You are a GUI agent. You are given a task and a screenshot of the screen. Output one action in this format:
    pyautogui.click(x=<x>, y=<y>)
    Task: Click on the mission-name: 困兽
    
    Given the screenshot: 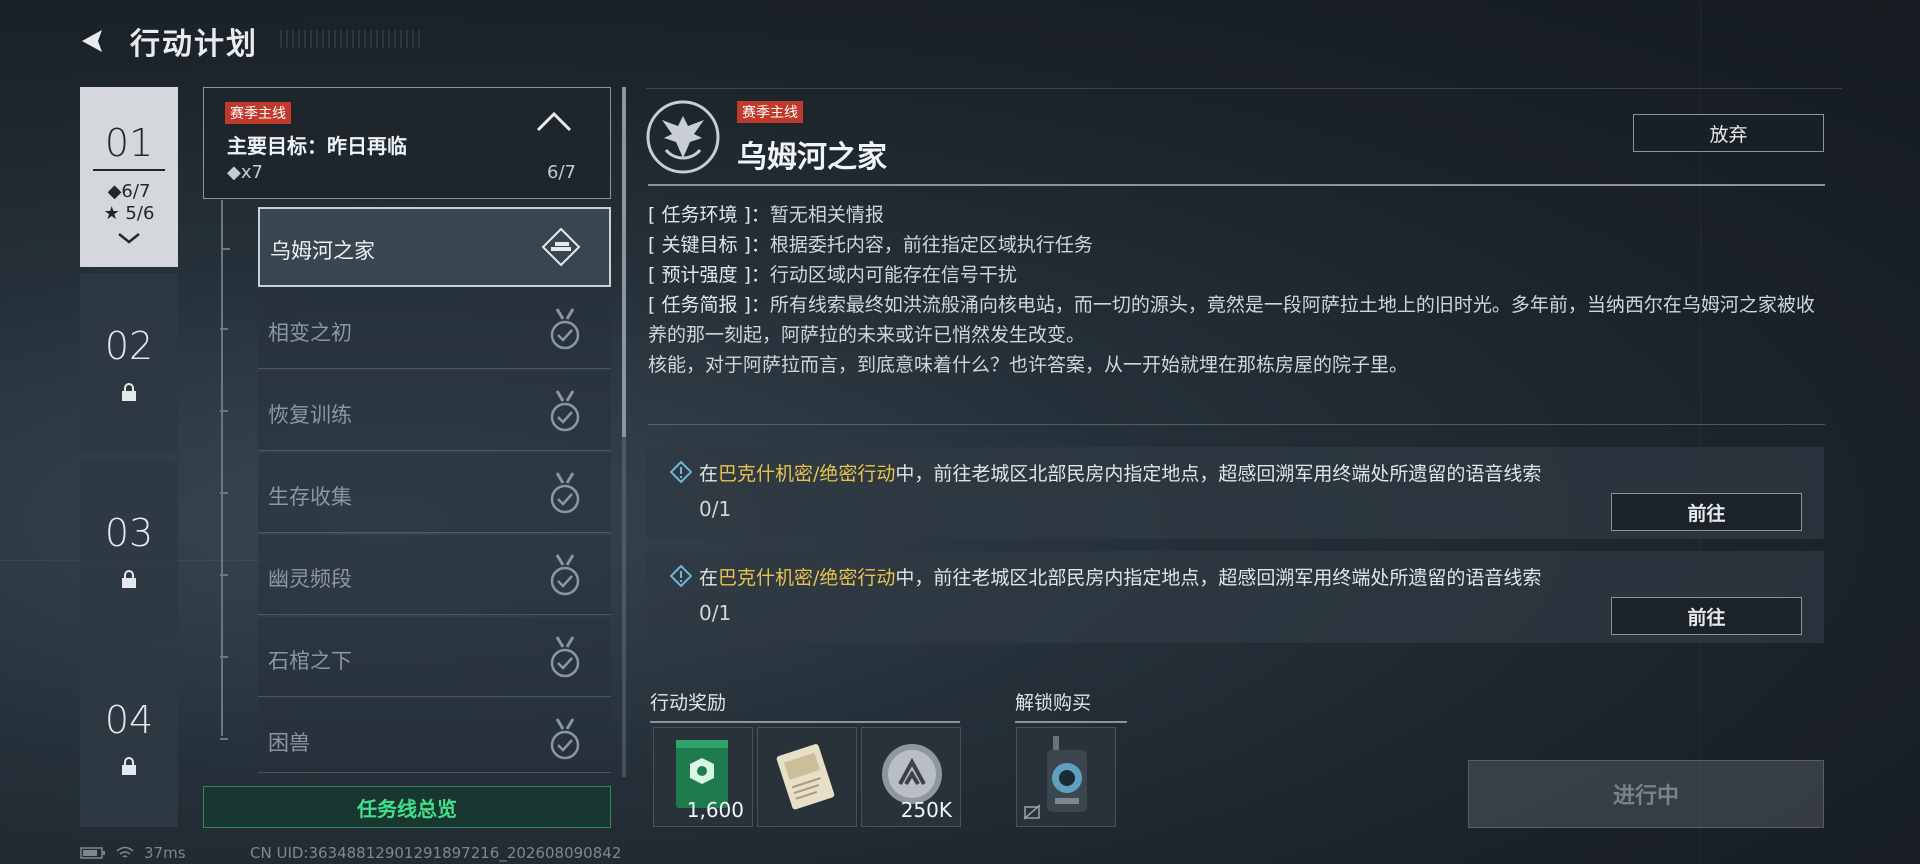 What is the action you would take?
    pyautogui.click(x=289, y=743)
    